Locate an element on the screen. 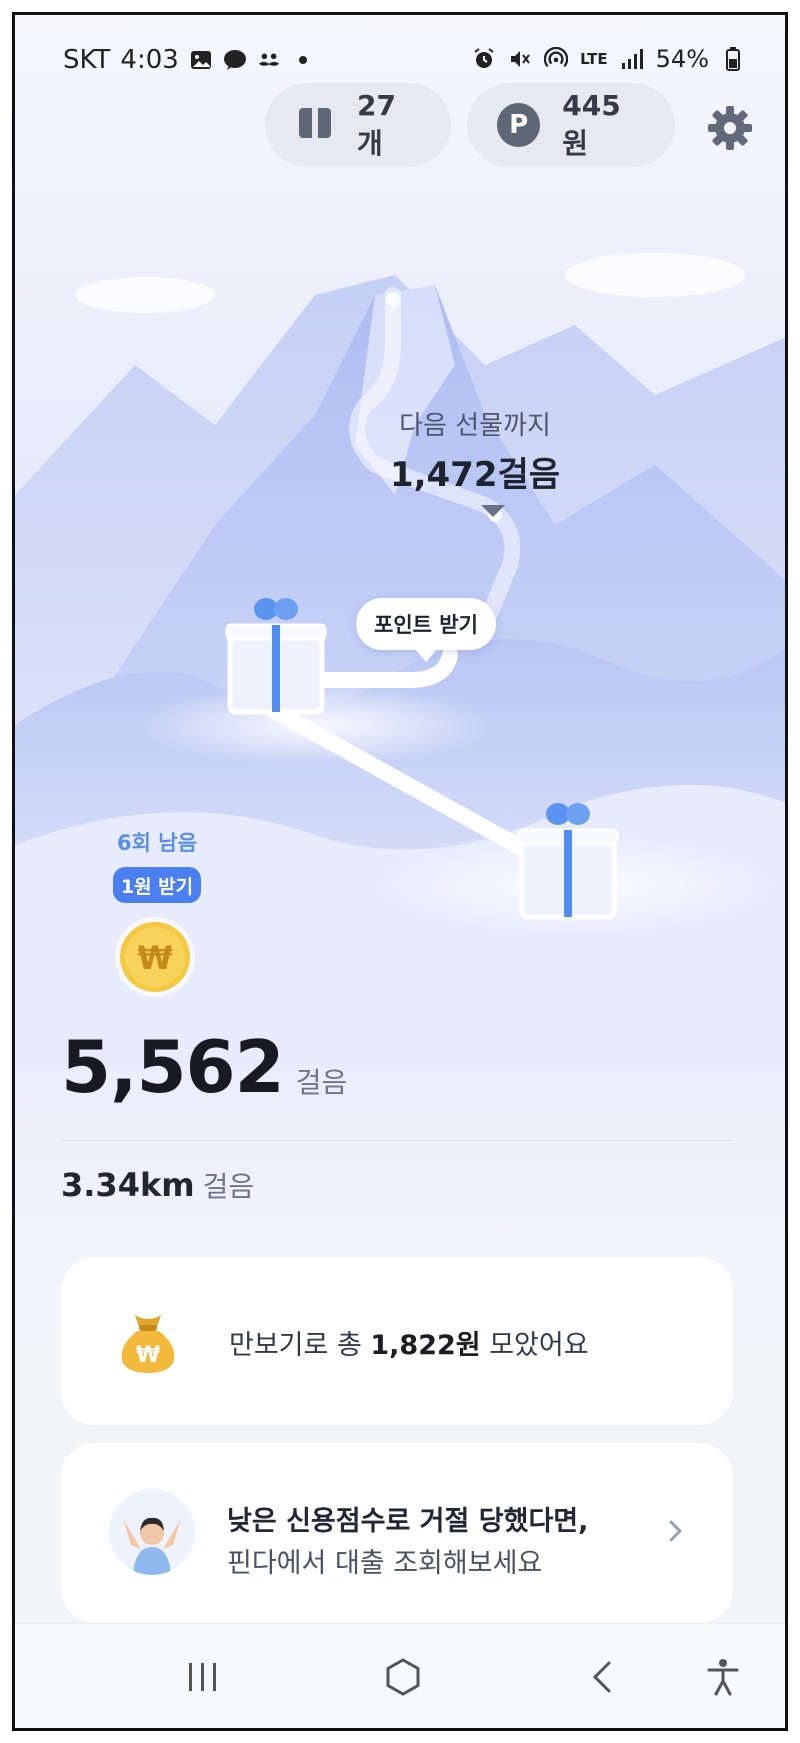 The height and width of the screenshot is (1743, 800). total-suffix: 모았어요 is located at coordinates (534, 1345).